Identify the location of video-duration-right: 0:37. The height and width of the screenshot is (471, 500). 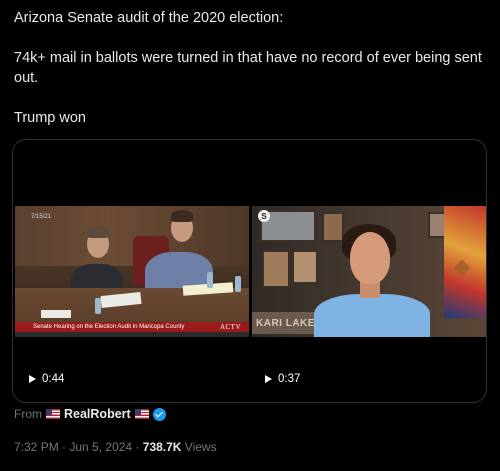
(282, 379).